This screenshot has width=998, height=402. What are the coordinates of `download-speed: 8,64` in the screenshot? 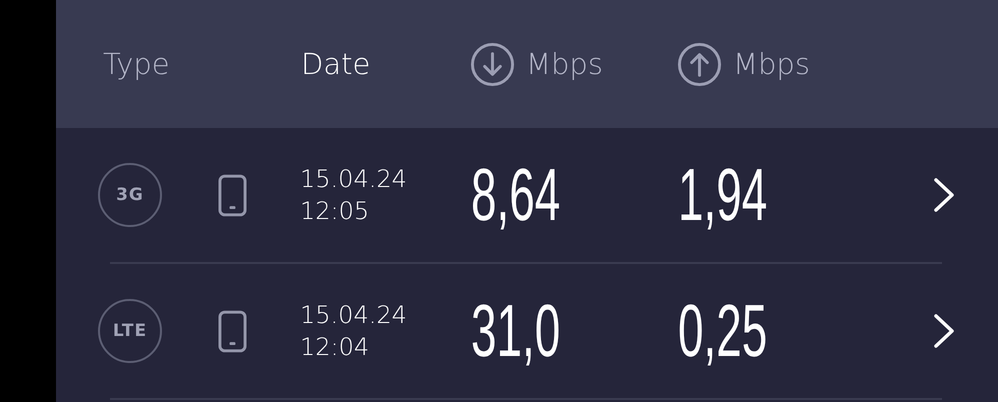 It's located at (515, 195).